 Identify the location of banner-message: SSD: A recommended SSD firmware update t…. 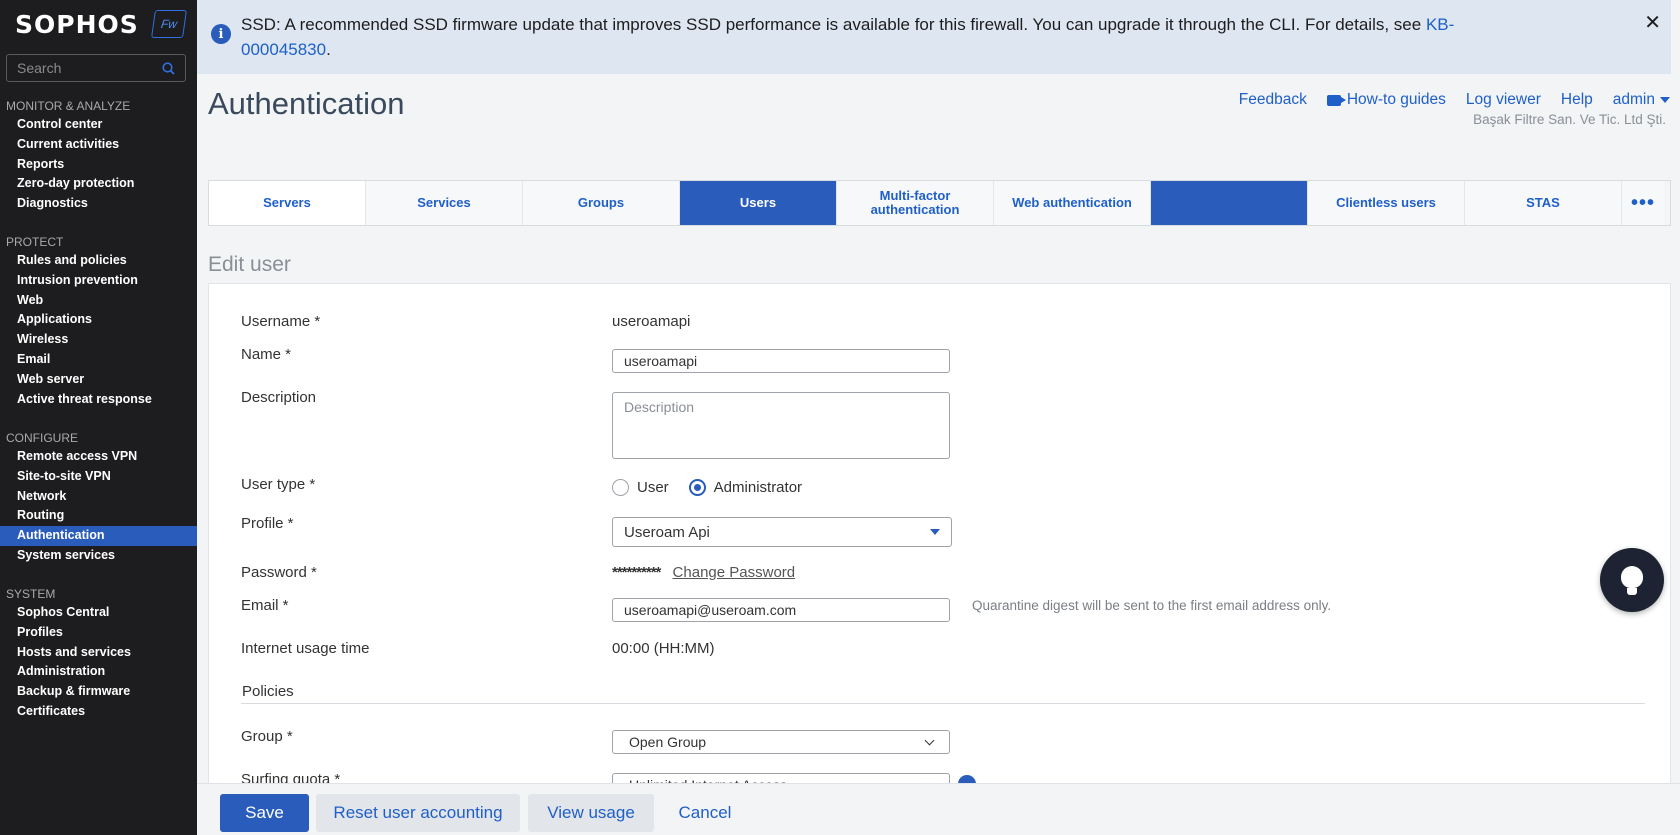
(891, 37).